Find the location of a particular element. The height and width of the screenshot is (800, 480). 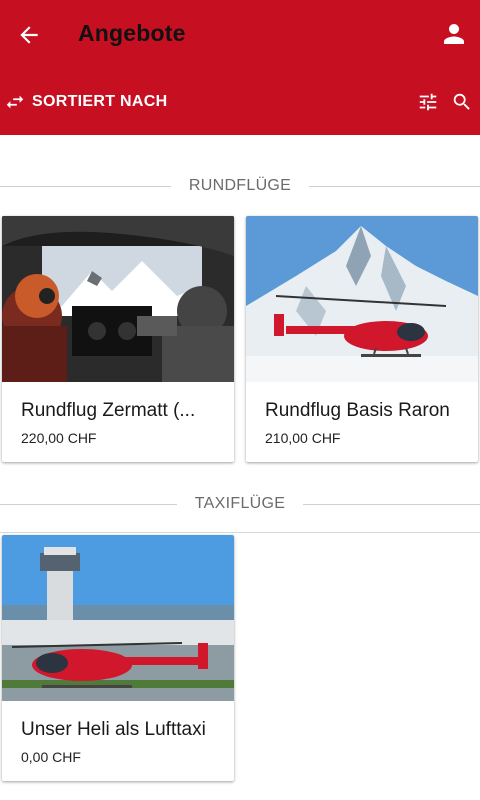

back-button is located at coordinates (29, 35).